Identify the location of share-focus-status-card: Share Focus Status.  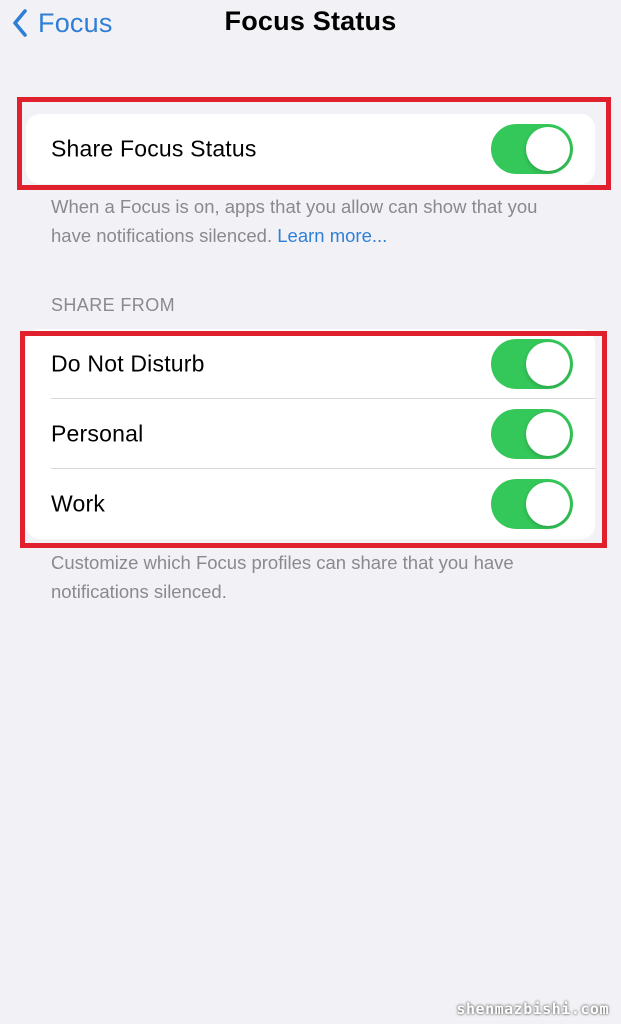
(310, 149).